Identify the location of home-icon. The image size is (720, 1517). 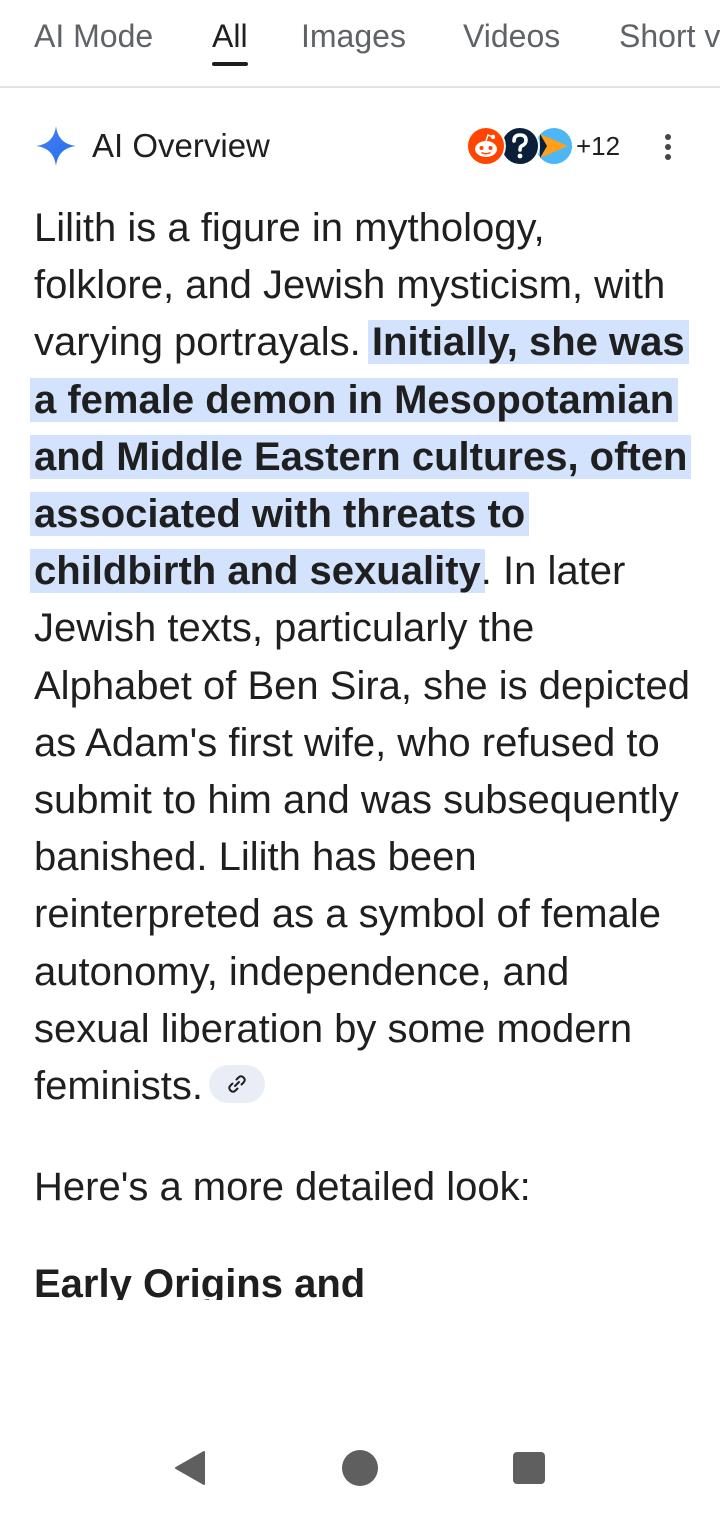
(360, 1468).